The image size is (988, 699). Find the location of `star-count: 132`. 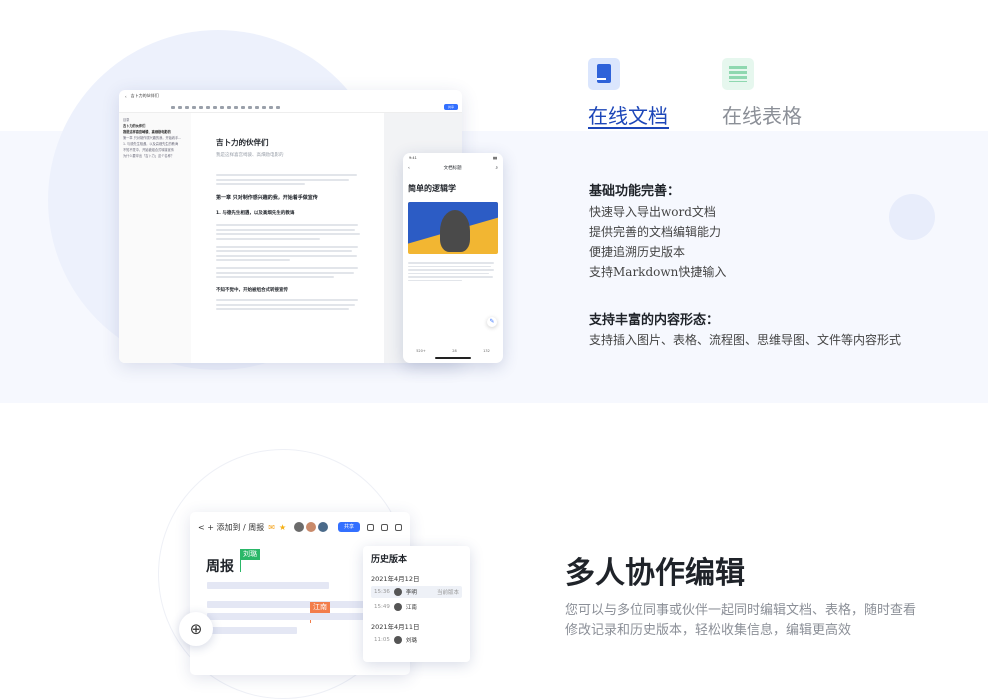

star-count: 132 is located at coordinates (486, 351).